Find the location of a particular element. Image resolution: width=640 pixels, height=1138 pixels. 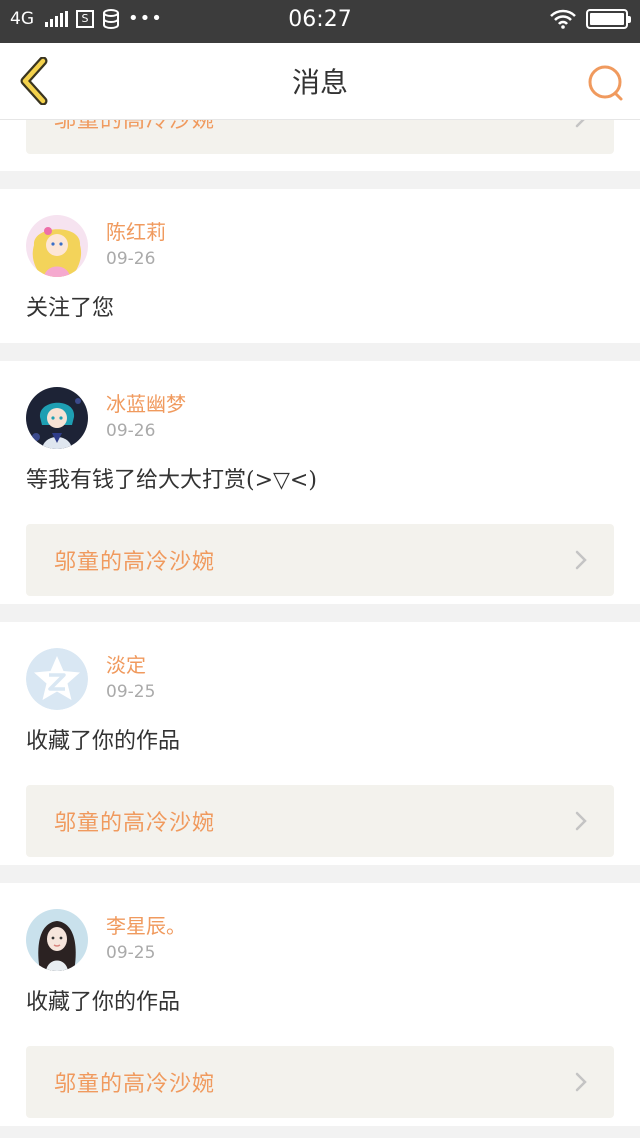

photo-girl-avatar-icon is located at coordinates (57, 940).